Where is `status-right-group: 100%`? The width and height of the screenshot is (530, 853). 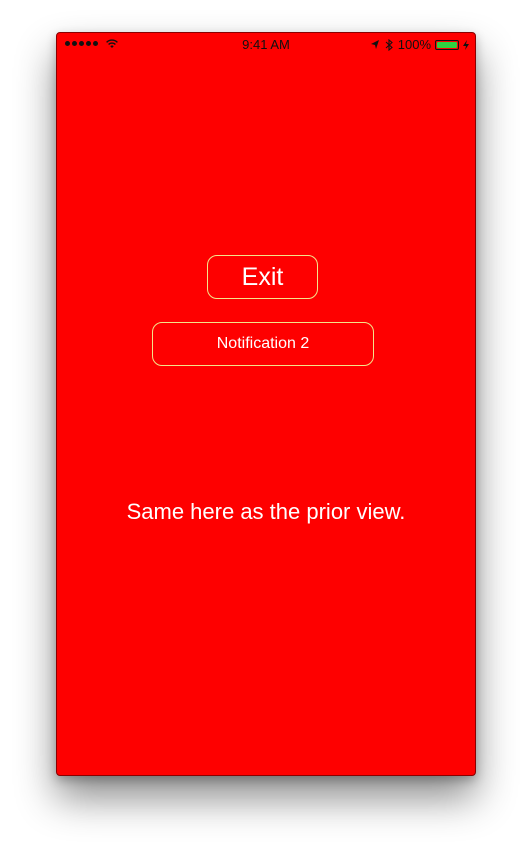 status-right-group: 100% is located at coordinates (419, 44).